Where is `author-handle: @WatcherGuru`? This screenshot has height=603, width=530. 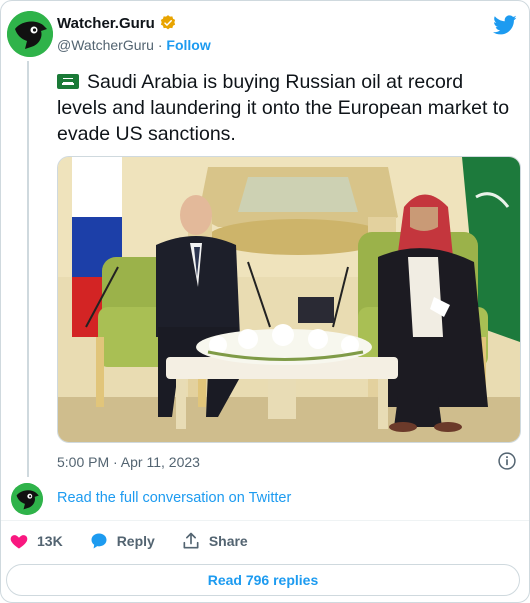
author-handle: @WatcherGuru is located at coordinates (105, 45).